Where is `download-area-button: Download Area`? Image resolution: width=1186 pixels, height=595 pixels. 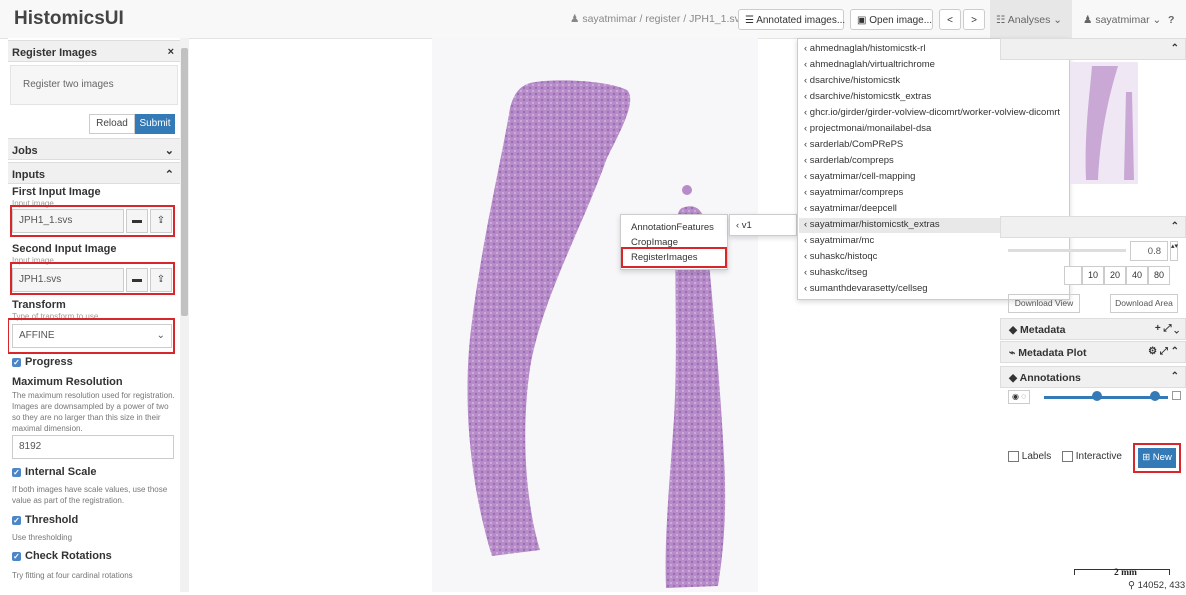
download-area-button: Download Area is located at coordinates (1144, 303).